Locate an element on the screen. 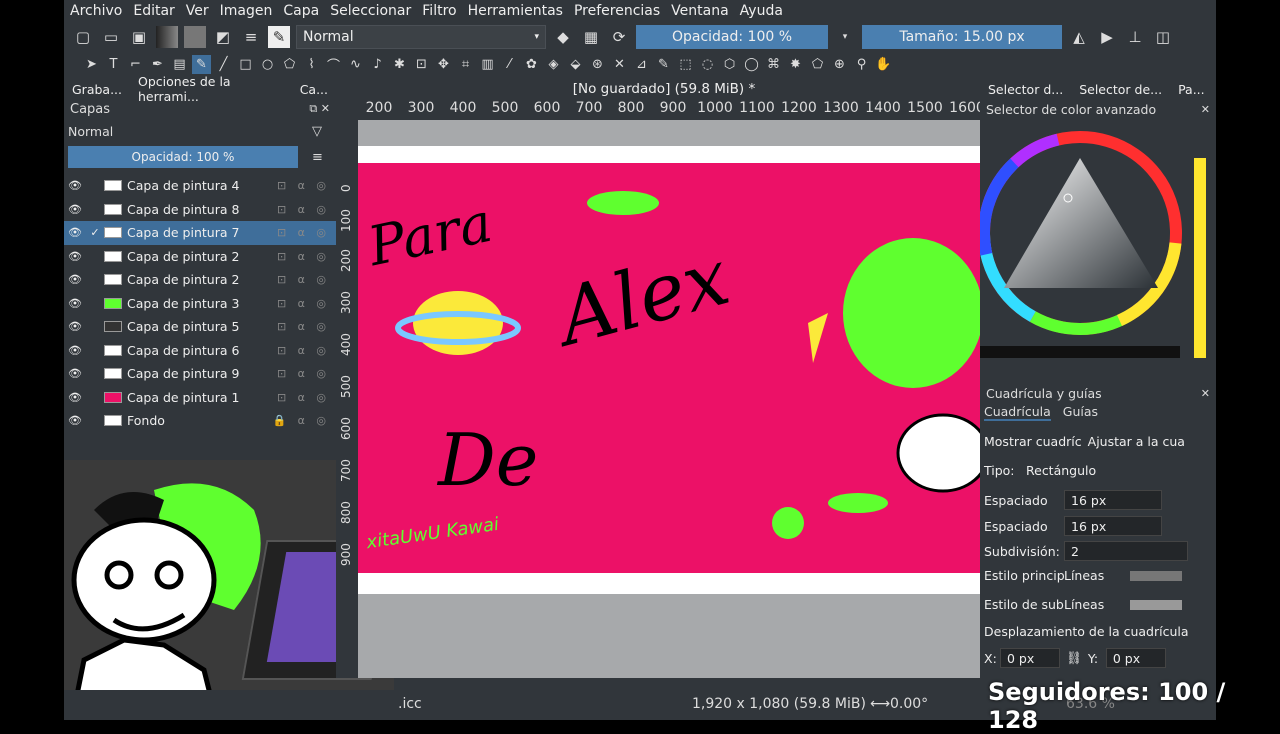  menu-capa: Capa is located at coordinates (301, 11).